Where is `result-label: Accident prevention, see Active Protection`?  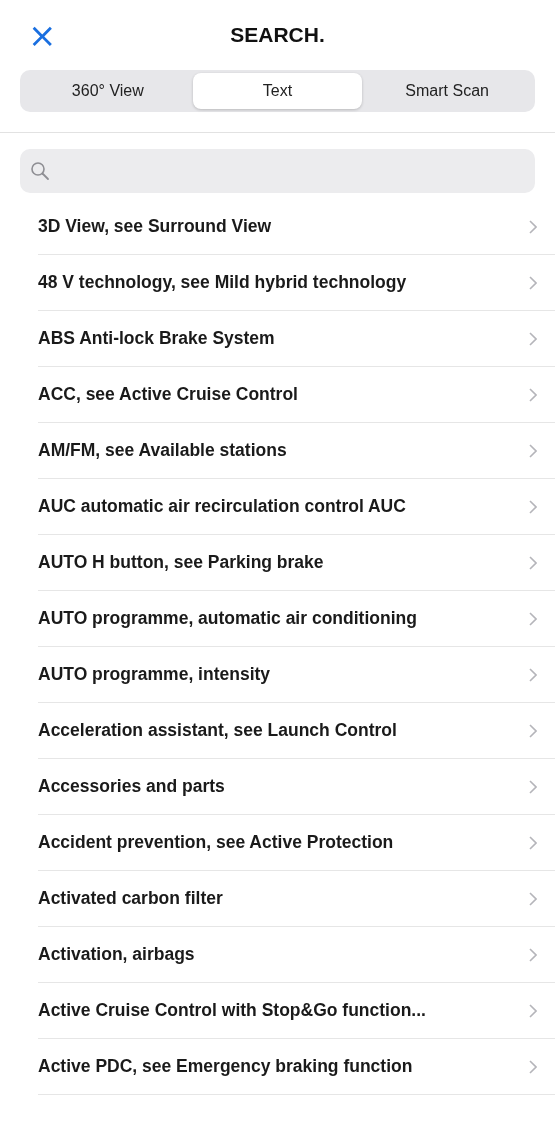 result-label: Accident prevention, see Active Protection is located at coordinates (216, 842).